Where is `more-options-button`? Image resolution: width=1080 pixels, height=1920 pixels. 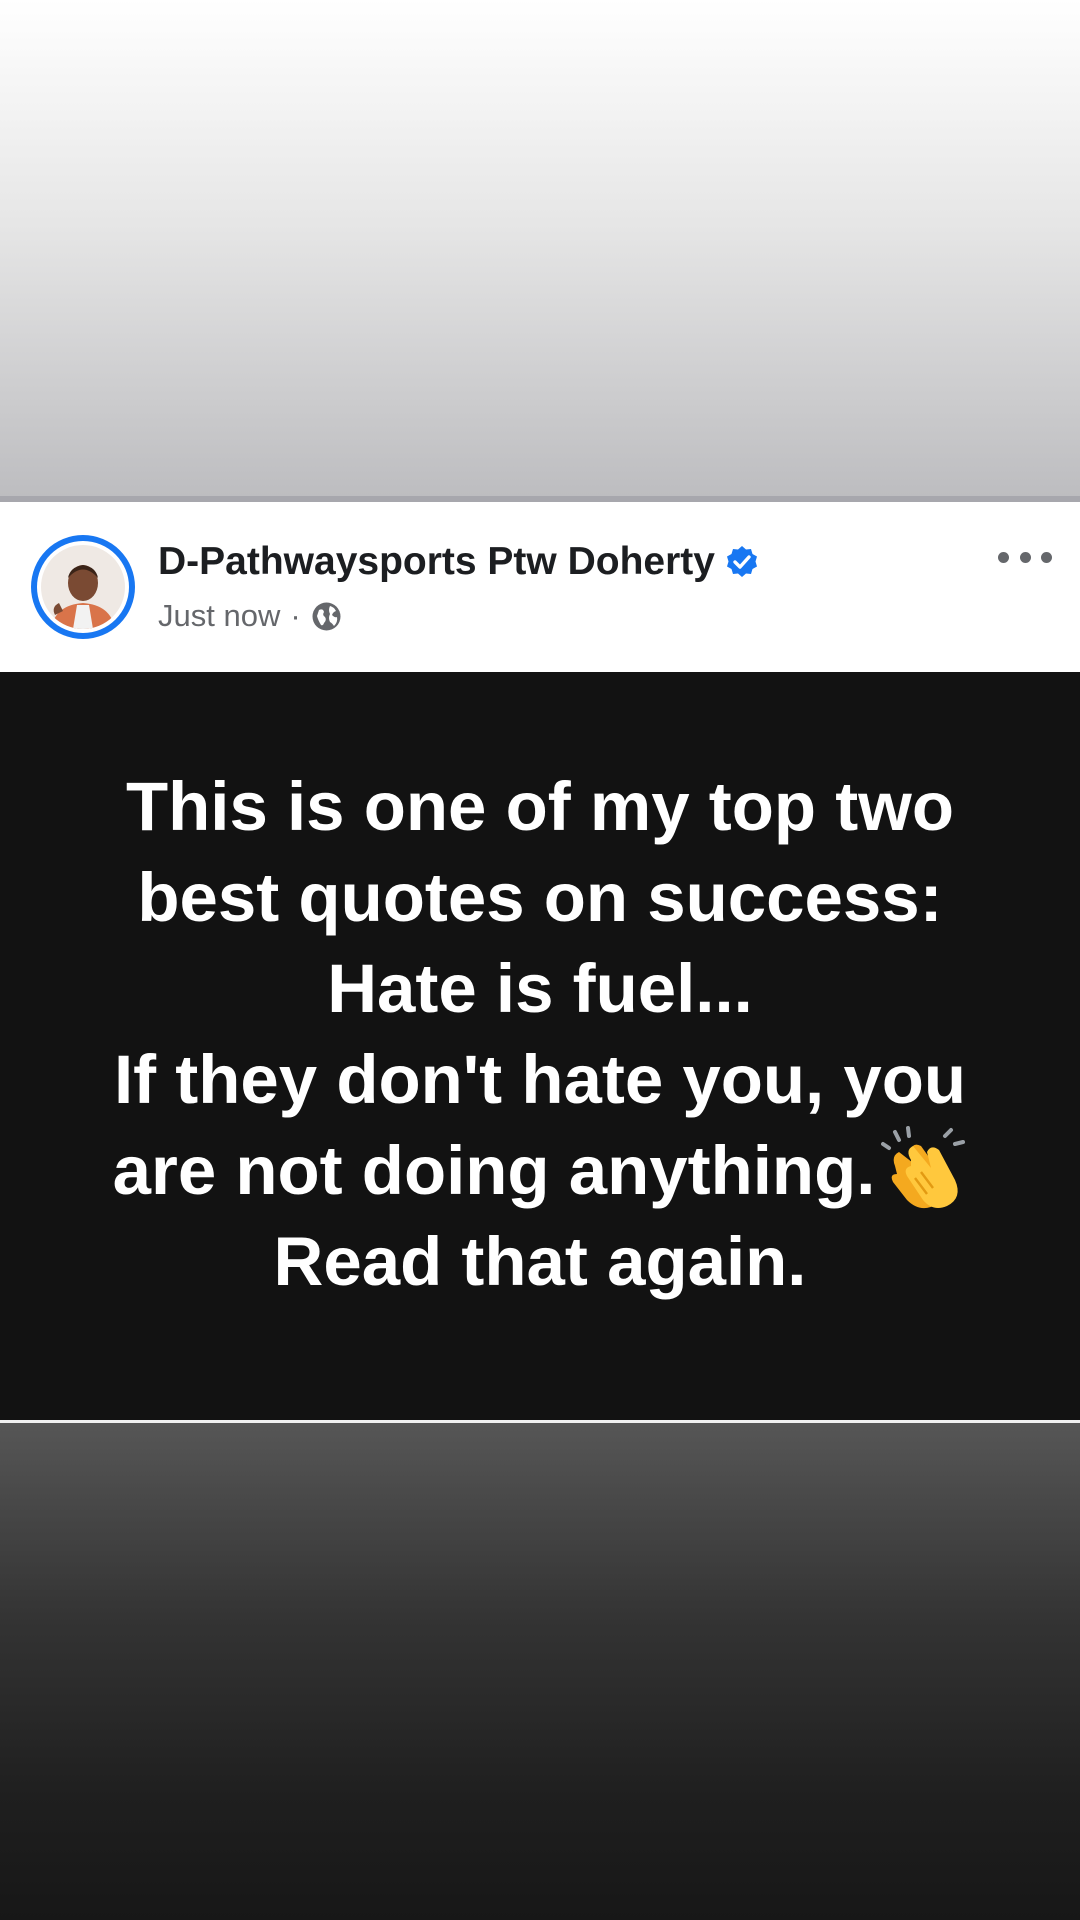
more-options-button is located at coordinates (1025, 557).